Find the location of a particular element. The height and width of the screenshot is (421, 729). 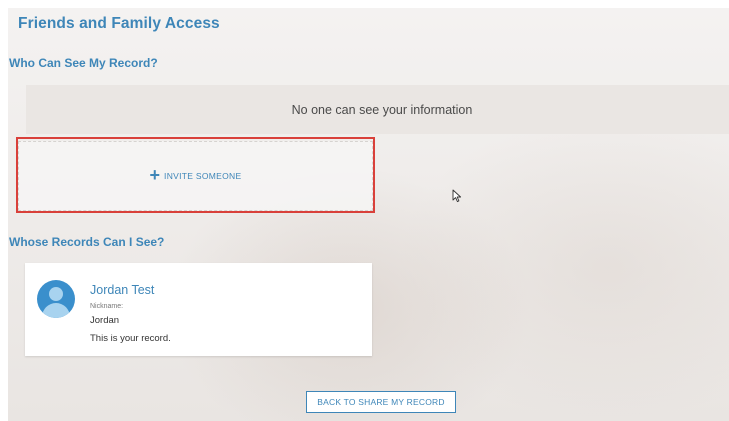

record-name: Jordan Test is located at coordinates (122, 290).